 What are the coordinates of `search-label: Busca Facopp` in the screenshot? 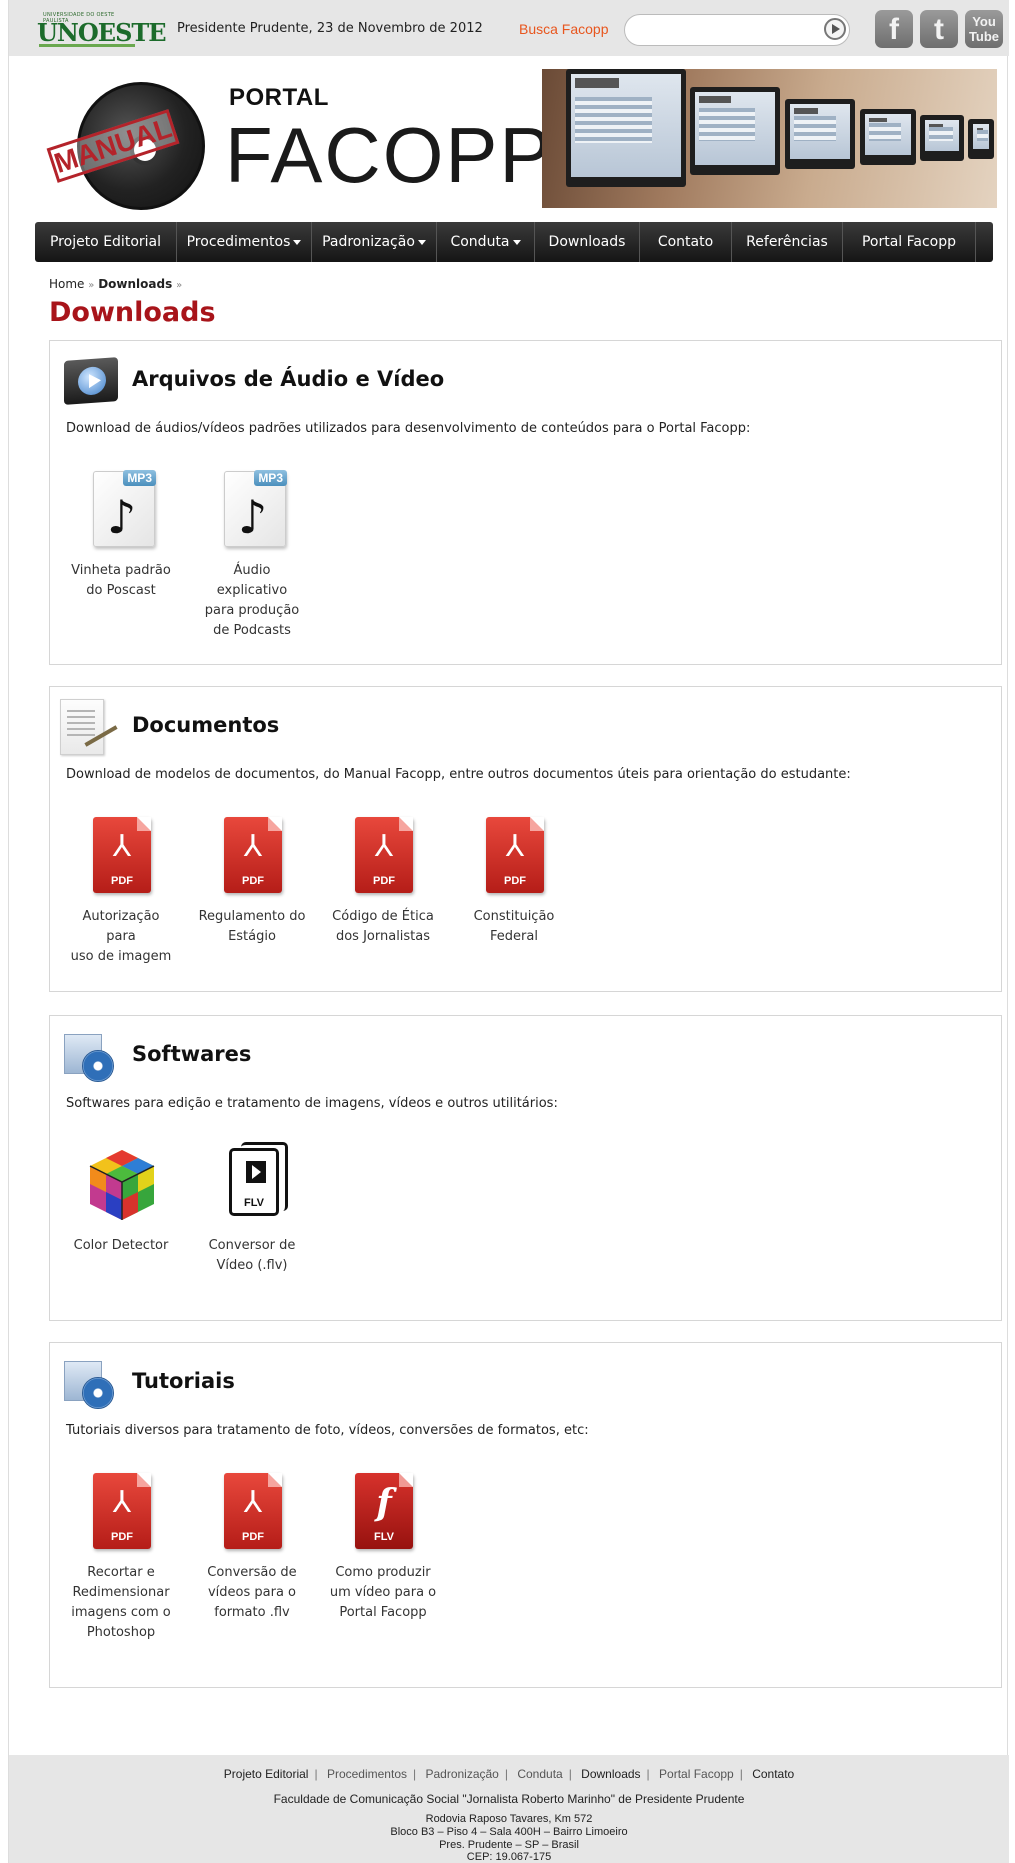 It's located at (564, 29).